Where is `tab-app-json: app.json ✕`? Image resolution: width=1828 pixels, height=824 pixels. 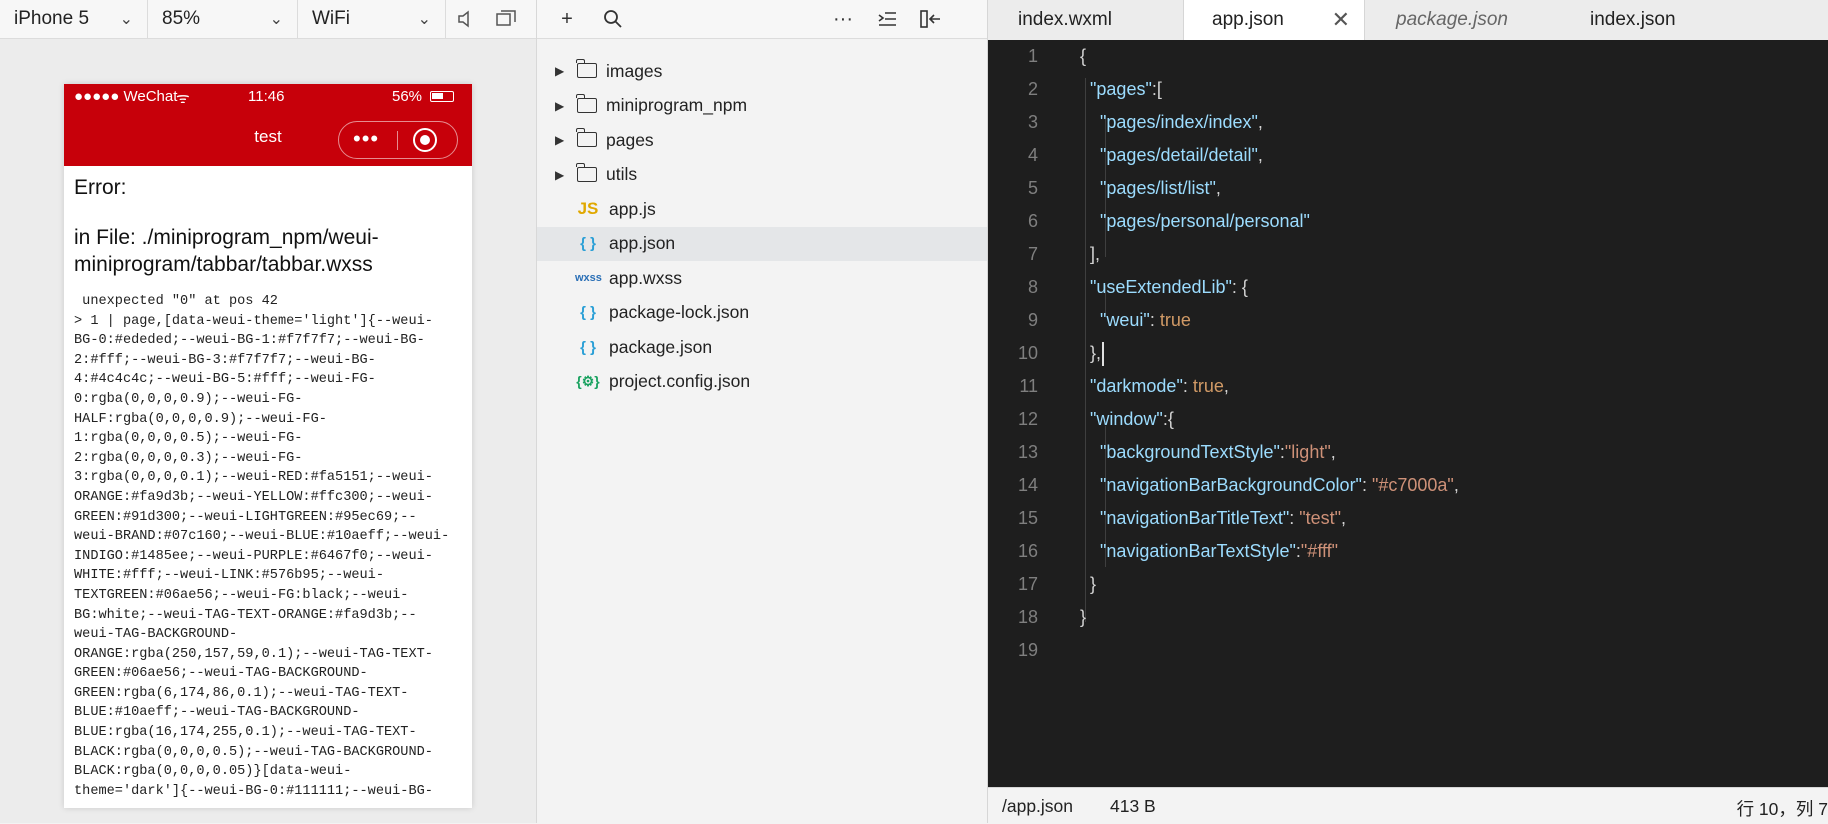 tab-app-json: app.json ✕ is located at coordinates (1274, 20).